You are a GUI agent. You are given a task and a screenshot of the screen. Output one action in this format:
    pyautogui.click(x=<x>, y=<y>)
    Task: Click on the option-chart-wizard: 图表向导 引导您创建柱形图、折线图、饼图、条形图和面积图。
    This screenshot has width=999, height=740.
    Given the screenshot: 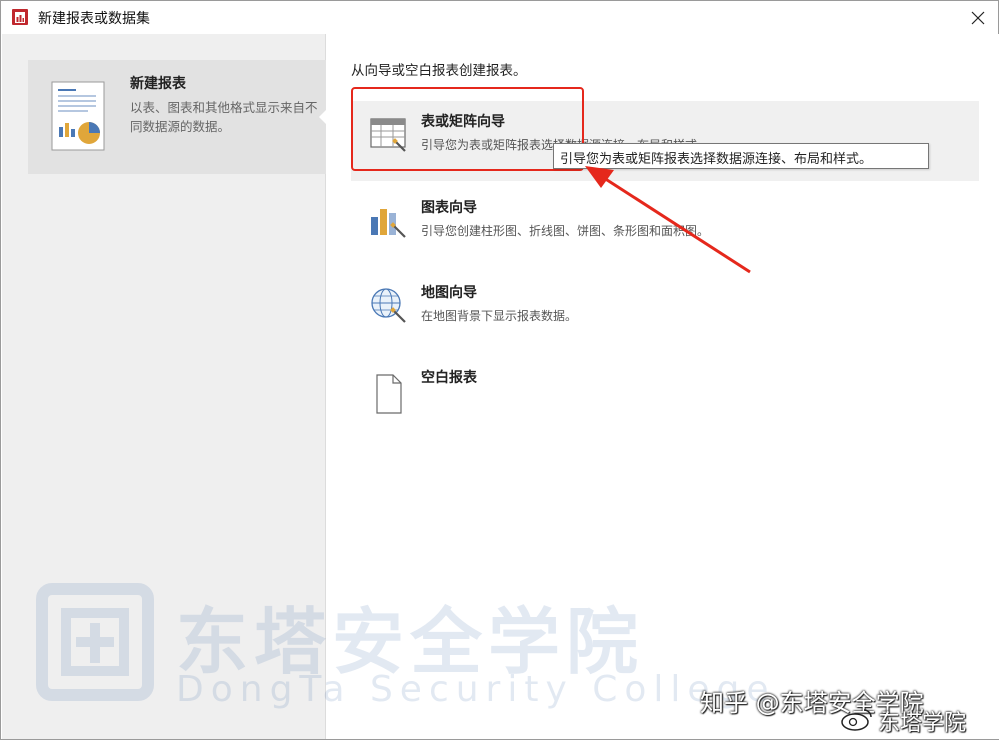 What is the action you would take?
    pyautogui.click(x=665, y=227)
    